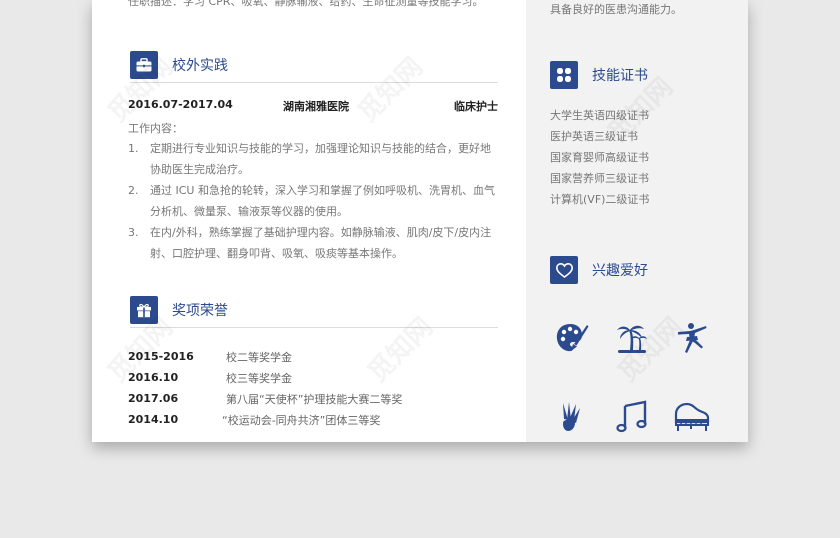  I want to click on certificates-section-header: 技能证书, so click(599, 75).